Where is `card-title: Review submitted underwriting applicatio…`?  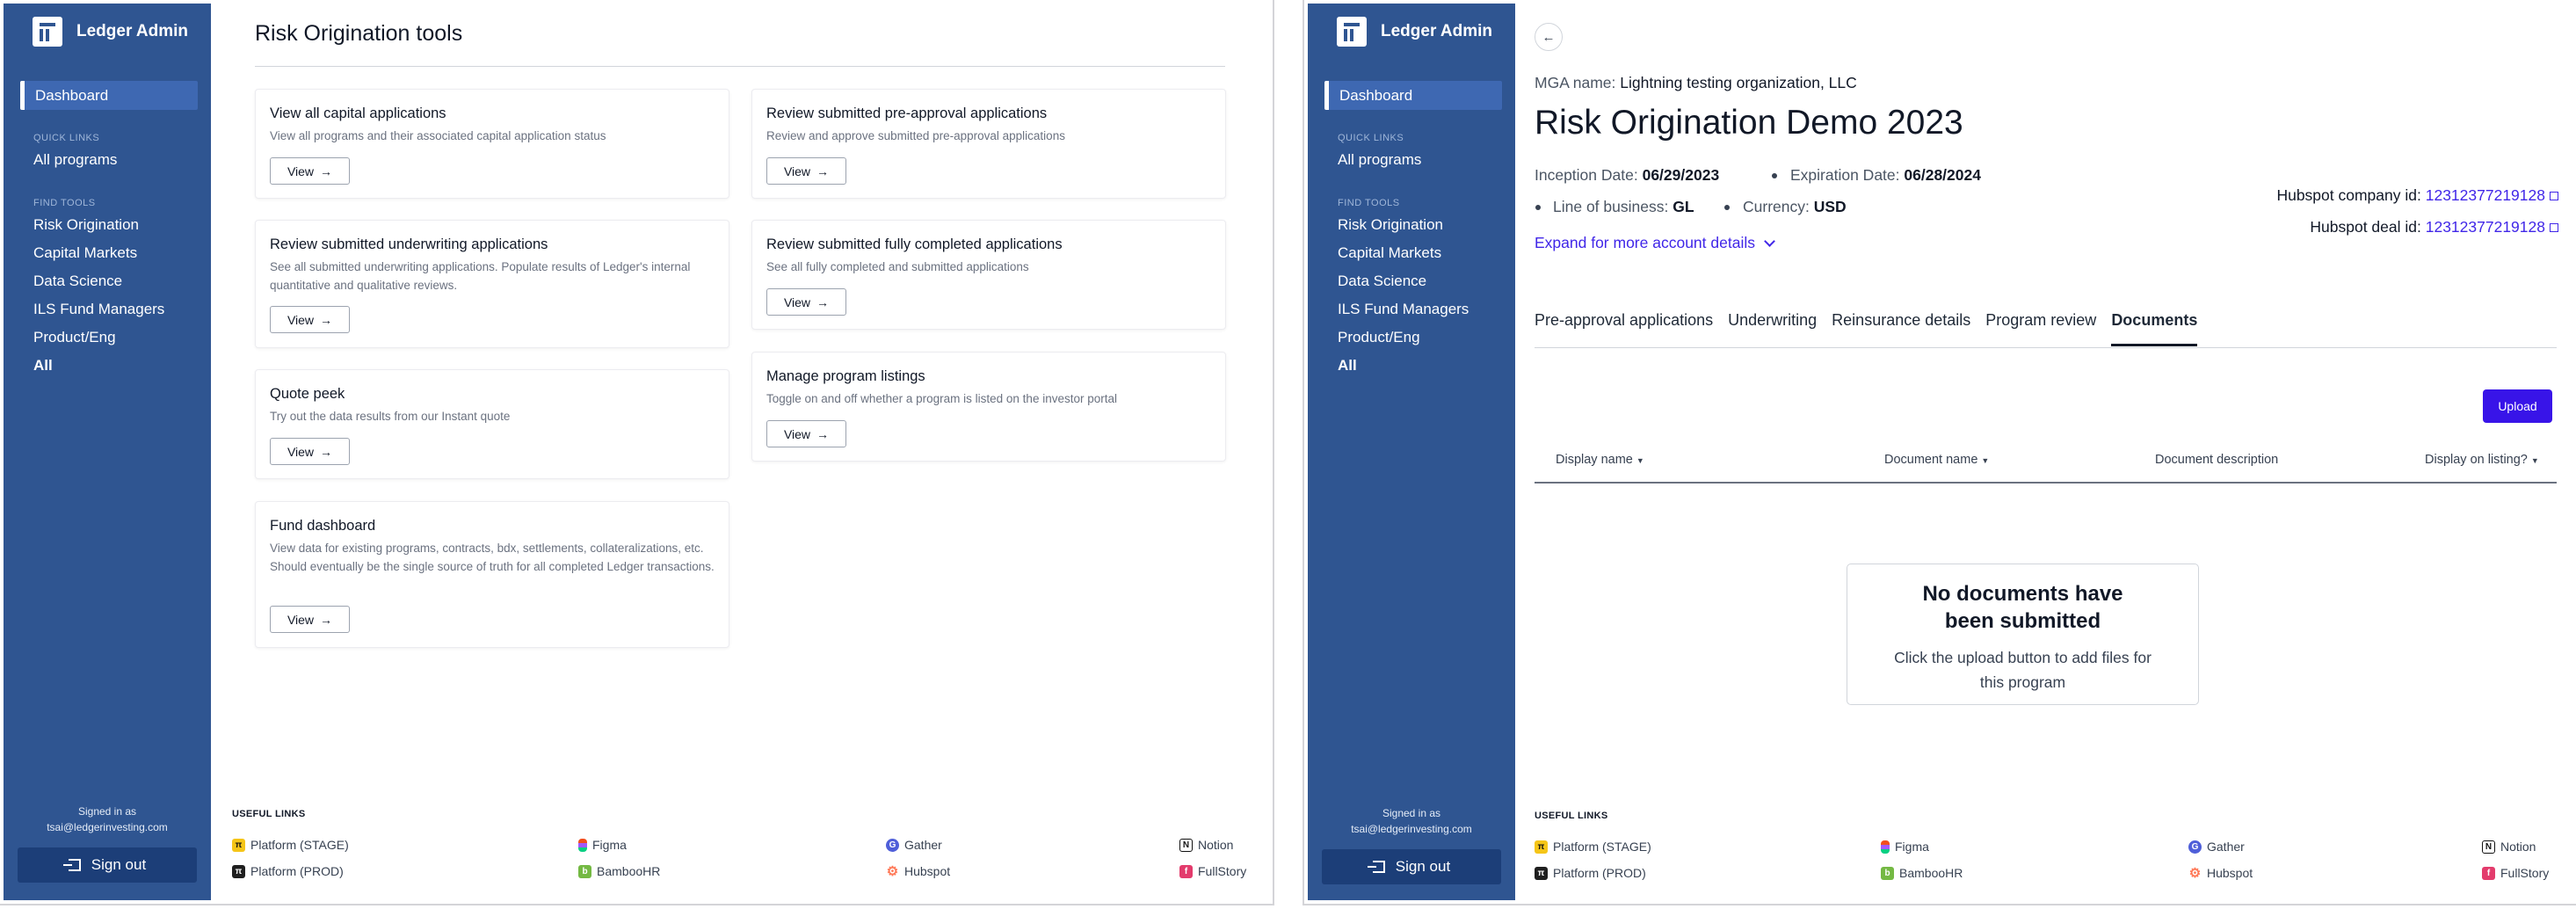 card-title: Review submitted underwriting applicatio… is located at coordinates (409, 244).